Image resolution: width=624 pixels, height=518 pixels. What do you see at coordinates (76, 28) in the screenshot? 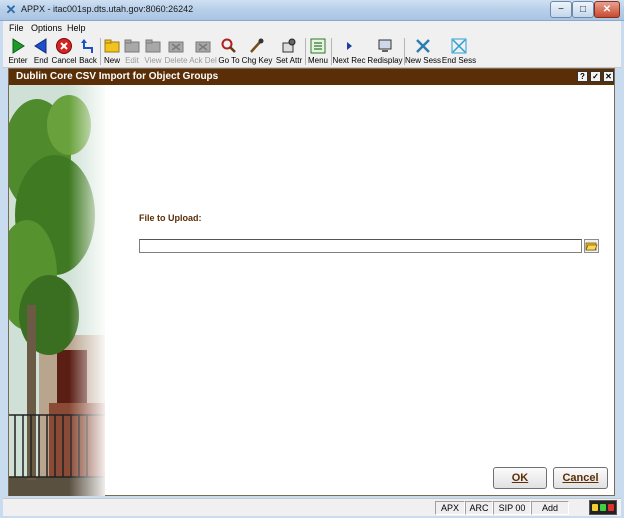
I see `menu-help: Help` at bounding box center [76, 28].